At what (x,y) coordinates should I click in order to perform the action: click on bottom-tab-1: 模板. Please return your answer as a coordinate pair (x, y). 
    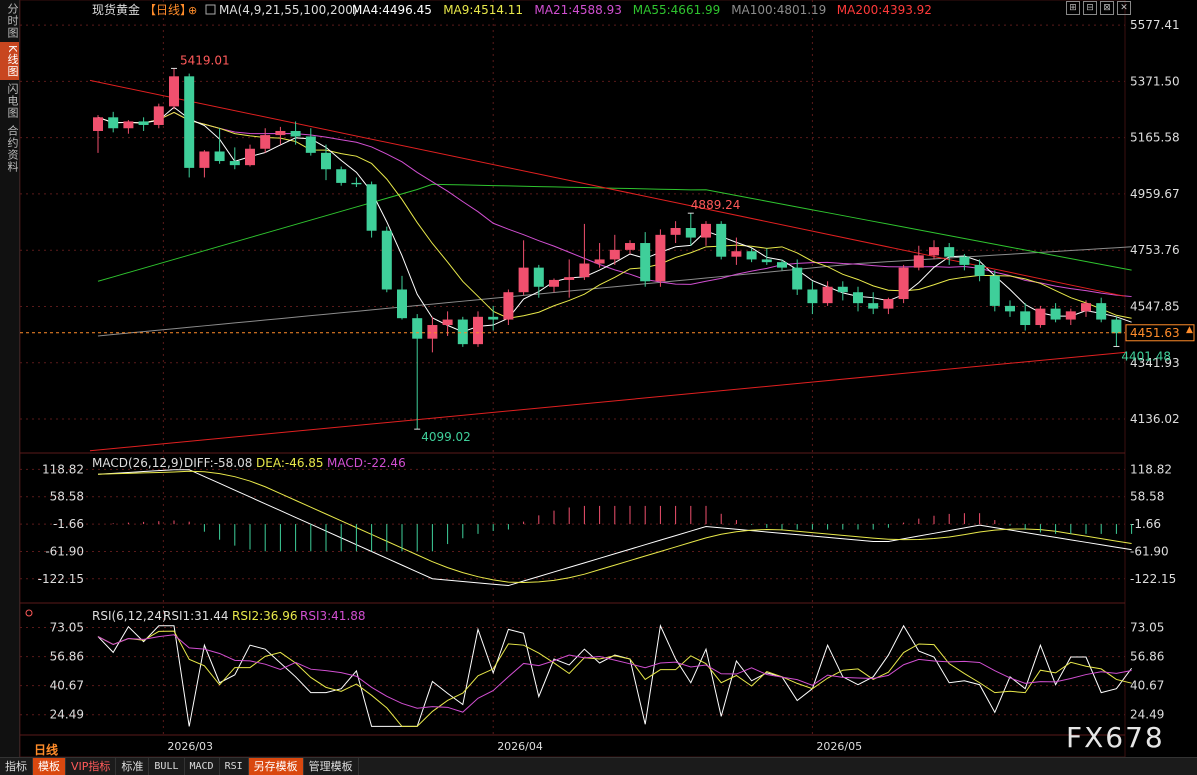
    Looking at the image, I should click on (49, 766).